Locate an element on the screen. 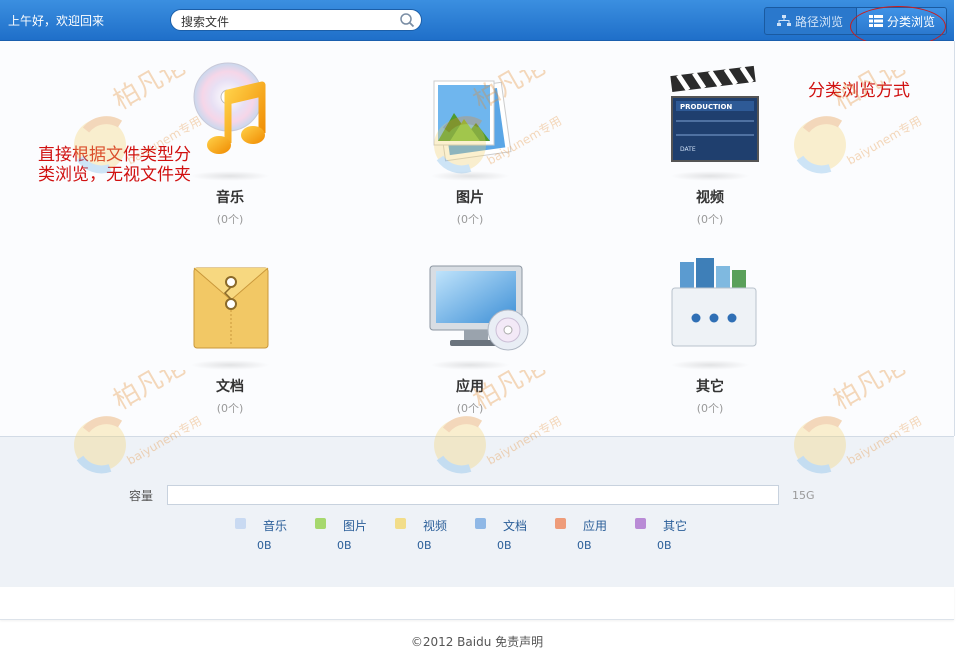  category-music: 音乐 (0个) is located at coordinates (230, 143).